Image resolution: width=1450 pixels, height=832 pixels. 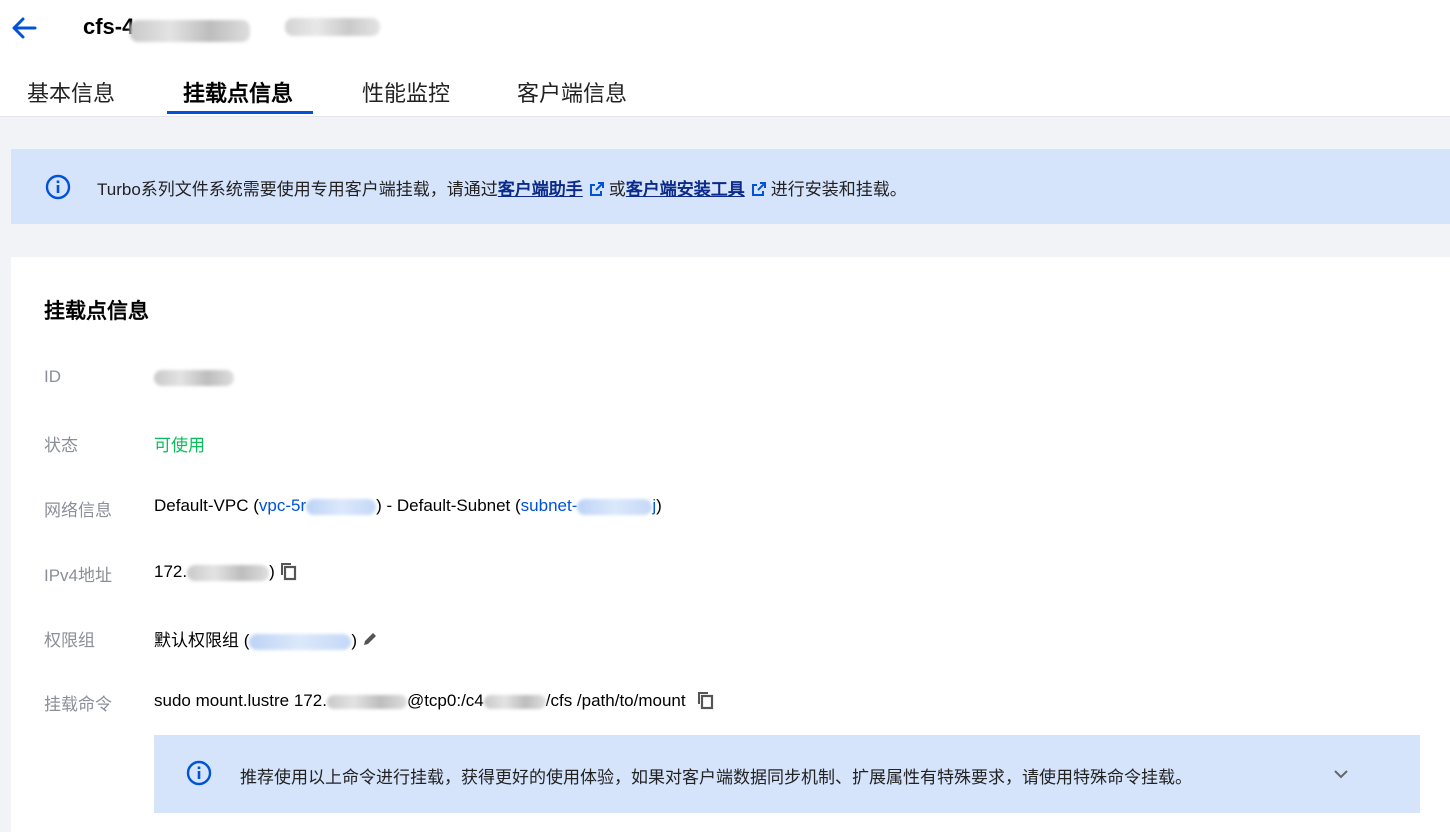 I want to click on id-value, so click(x=194, y=377).